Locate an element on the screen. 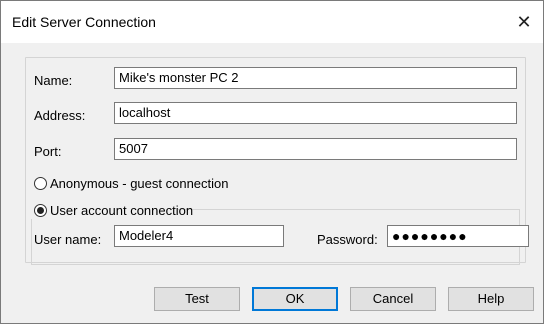 The image size is (544, 324). port-label: Port: is located at coordinates (48, 151).